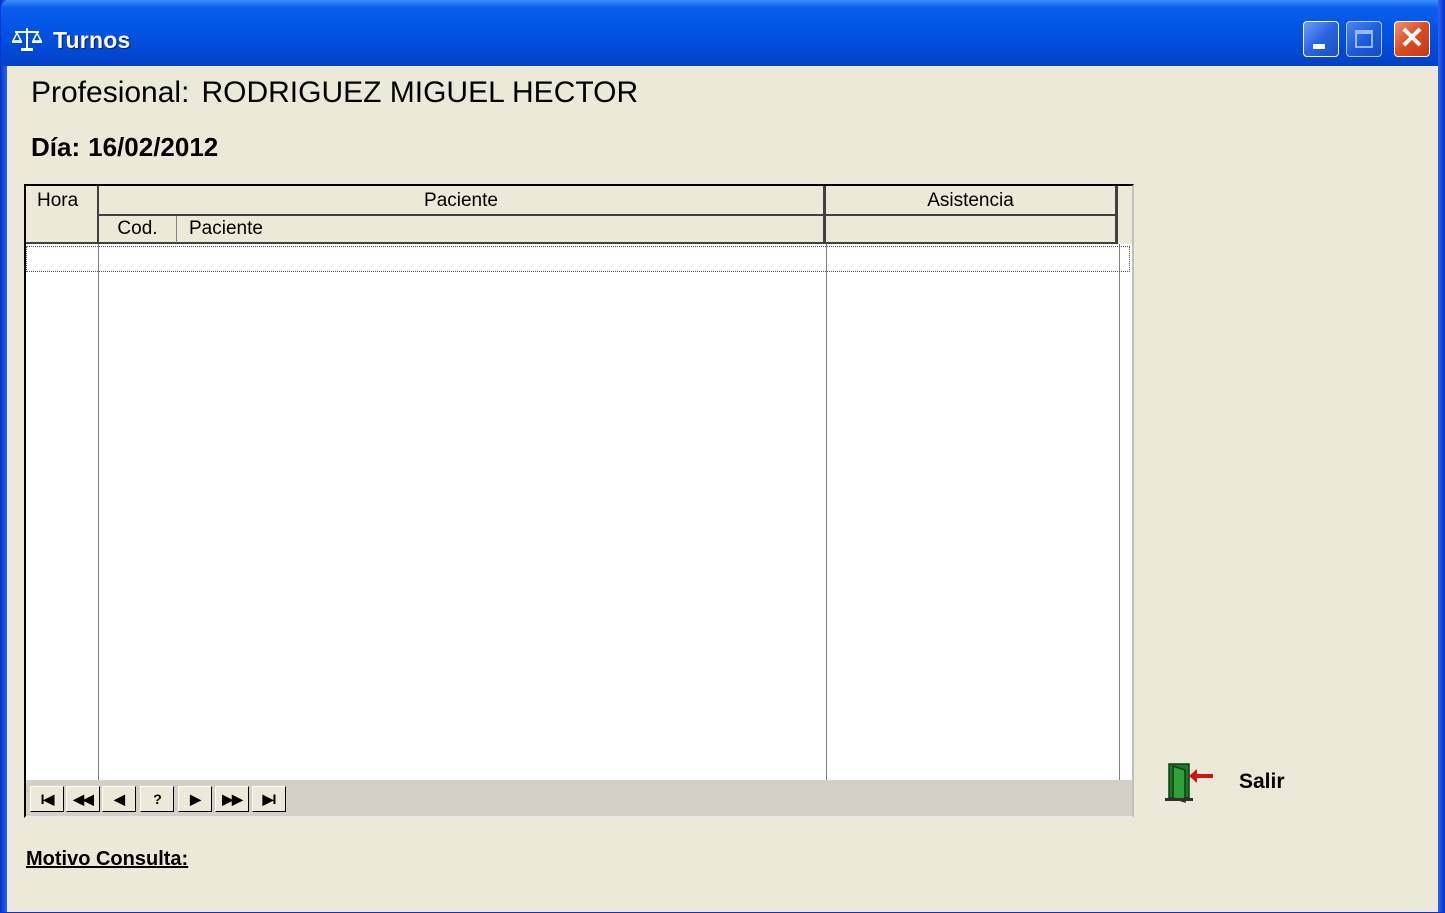  Describe the element at coordinates (1189, 783) in the screenshot. I see `exit-door-icon` at that location.